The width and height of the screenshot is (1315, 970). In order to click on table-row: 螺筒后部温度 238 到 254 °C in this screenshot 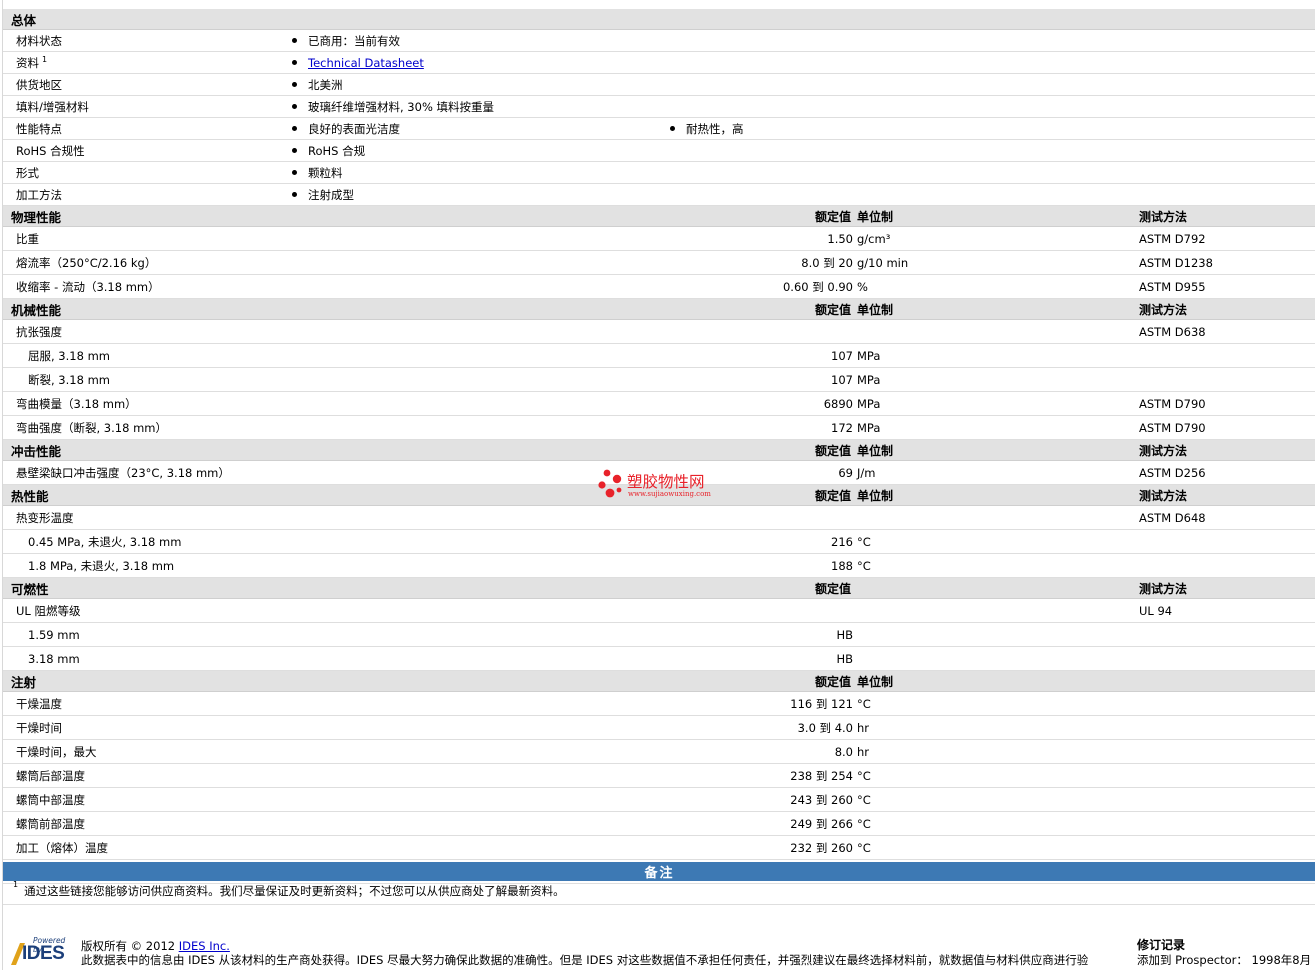, I will do `click(659, 776)`.